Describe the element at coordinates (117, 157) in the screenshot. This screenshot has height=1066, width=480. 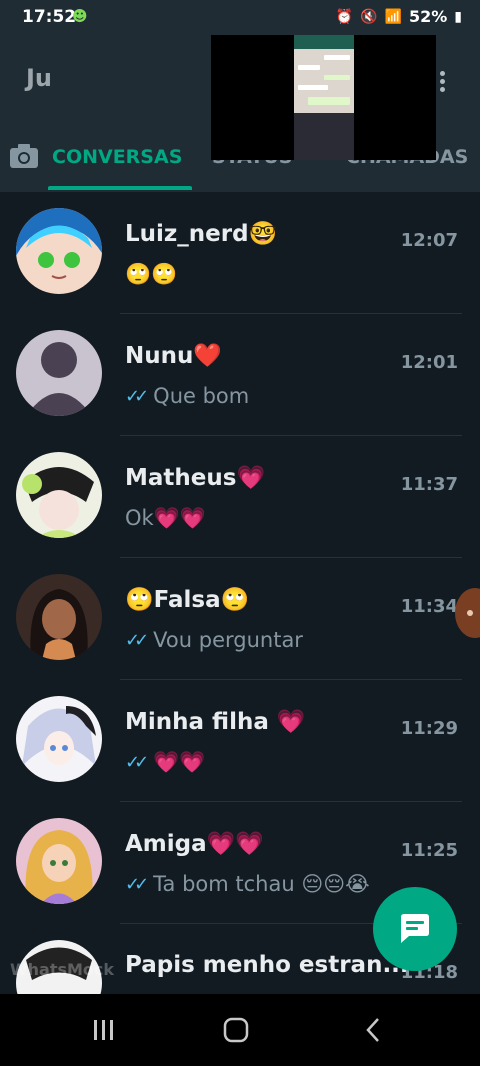
I see `tab-conversas: CONVERSAS` at that location.